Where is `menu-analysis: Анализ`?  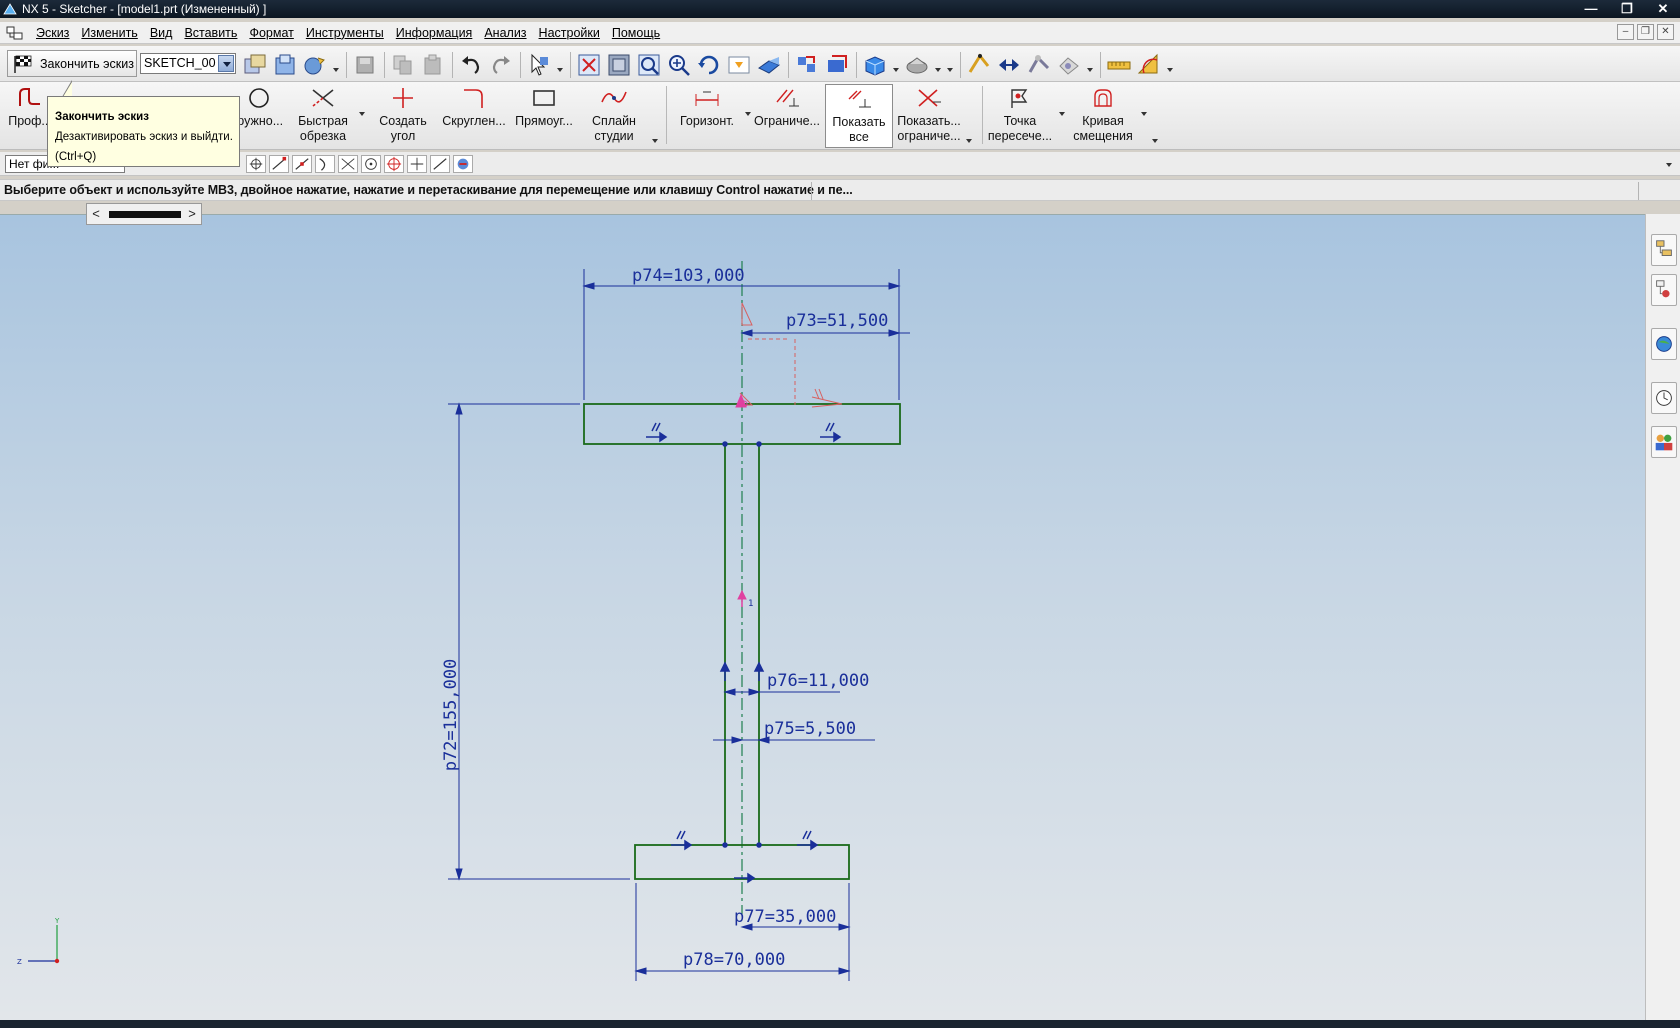 menu-analysis: Анализ is located at coordinates (505, 33).